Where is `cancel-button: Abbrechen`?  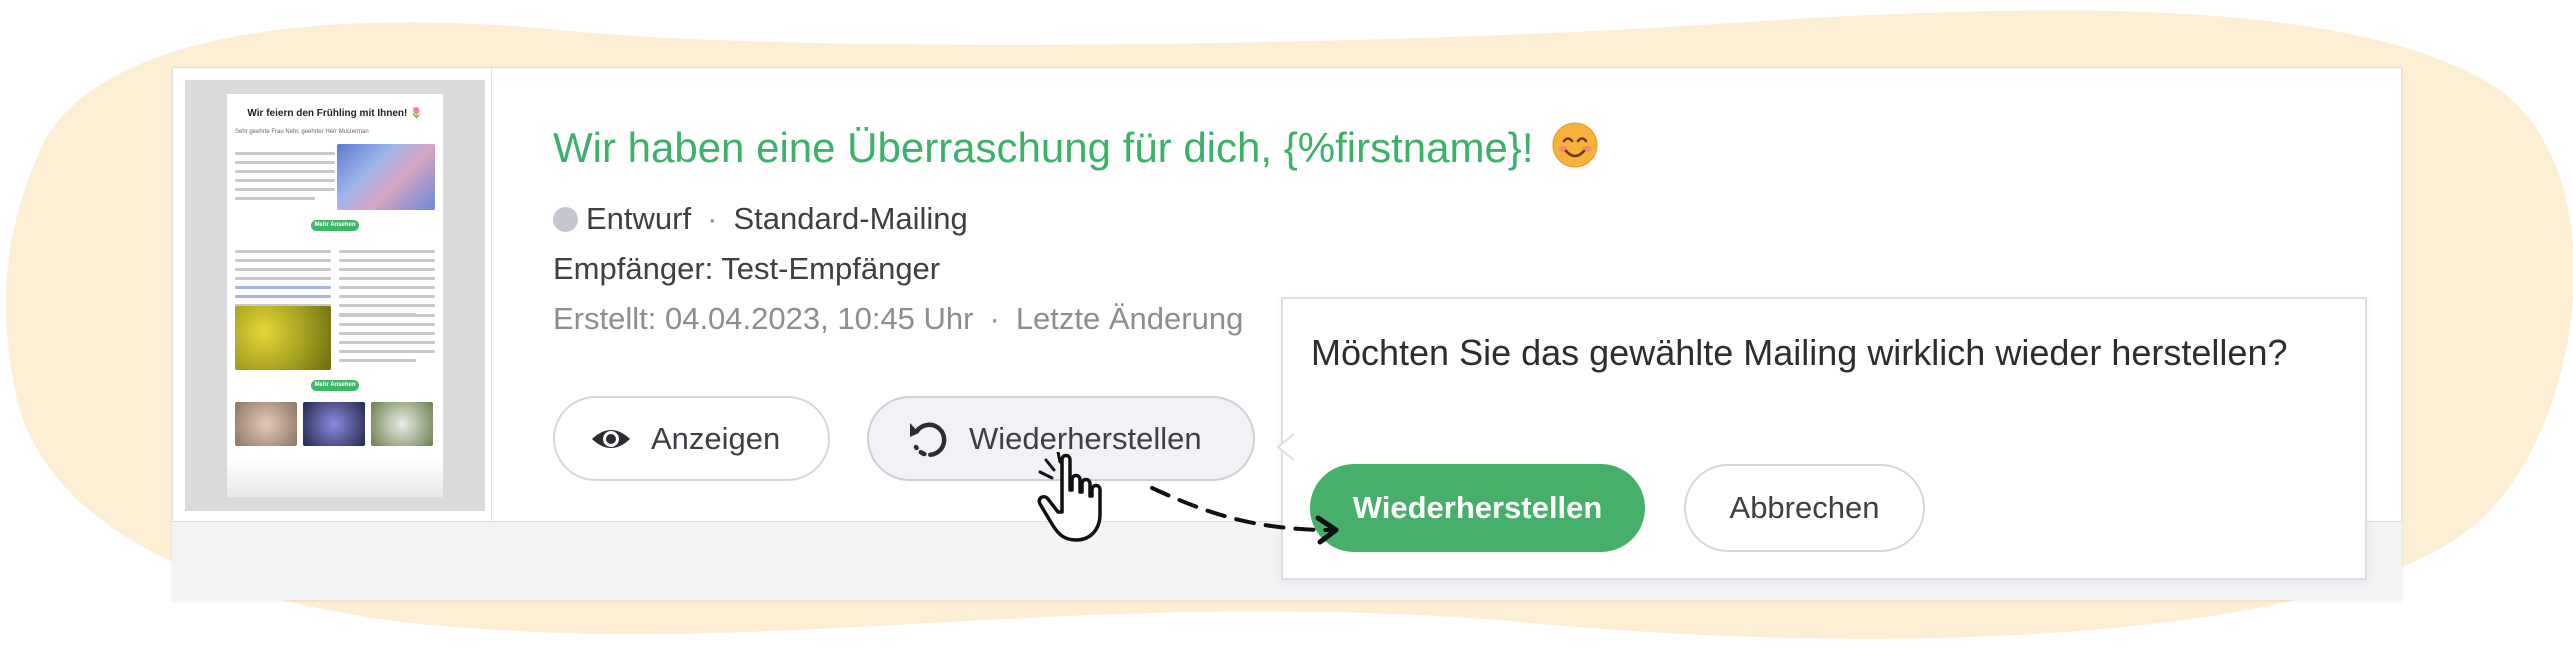 cancel-button: Abbrechen is located at coordinates (1804, 508).